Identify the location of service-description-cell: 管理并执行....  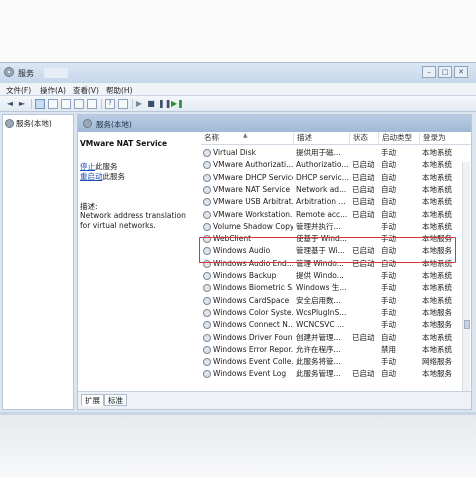
(318, 226).